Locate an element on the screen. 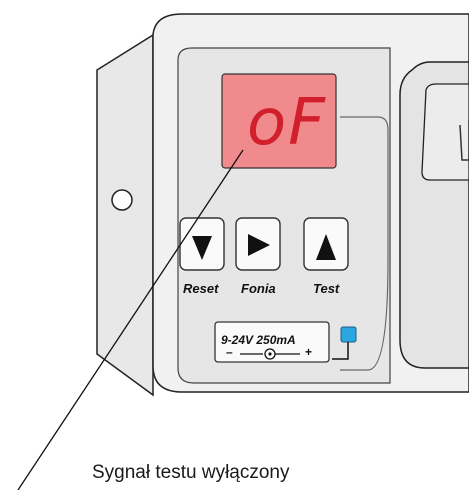 Image resolution: width=469 pixels, height=490 pixels. status-led is located at coordinates (348, 334).